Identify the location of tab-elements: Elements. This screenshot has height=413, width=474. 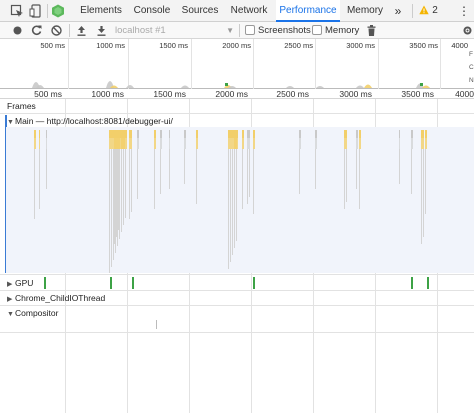
(101, 11).